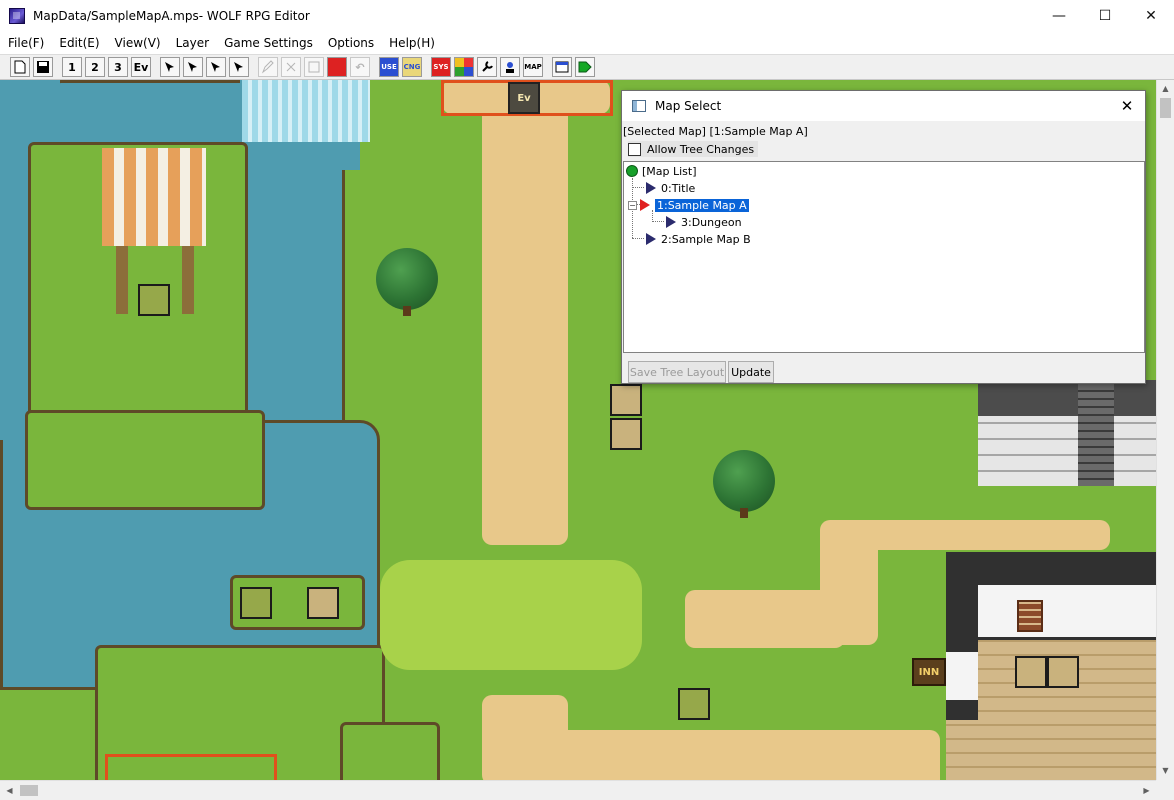 Image resolution: width=1174 pixels, height=800 pixels. What do you see at coordinates (43, 67) in the screenshot?
I see `save-icon` at bounding box center [43, 67].